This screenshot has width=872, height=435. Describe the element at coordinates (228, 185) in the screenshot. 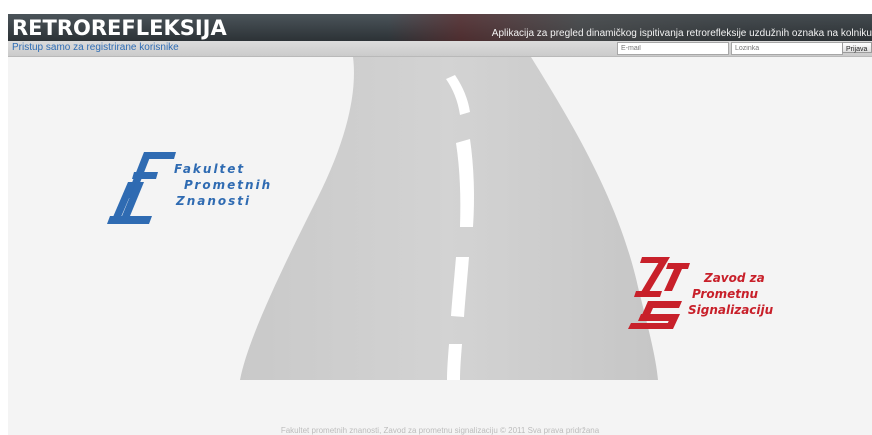

I see `fpz-line-2: Prometnih` at that location.